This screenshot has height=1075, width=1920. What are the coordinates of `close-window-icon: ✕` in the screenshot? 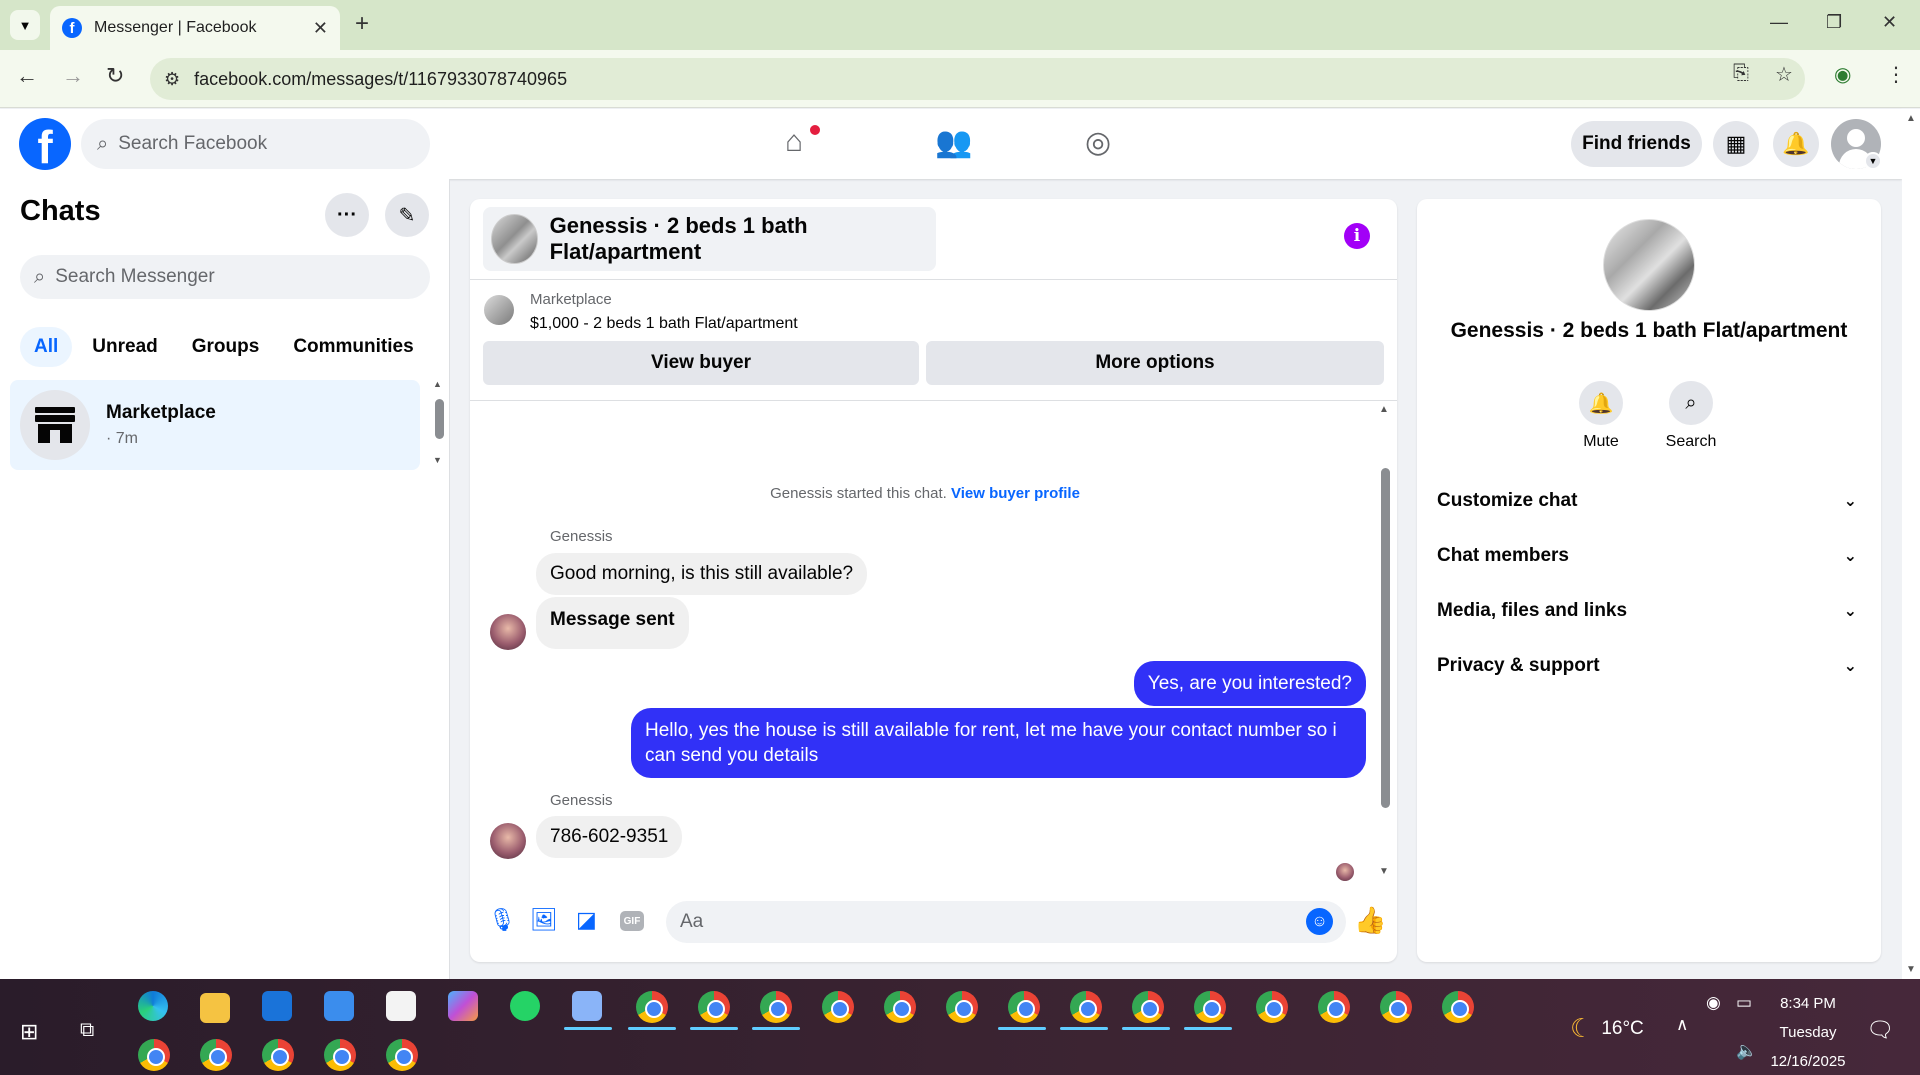 It's located at (1889, 22).